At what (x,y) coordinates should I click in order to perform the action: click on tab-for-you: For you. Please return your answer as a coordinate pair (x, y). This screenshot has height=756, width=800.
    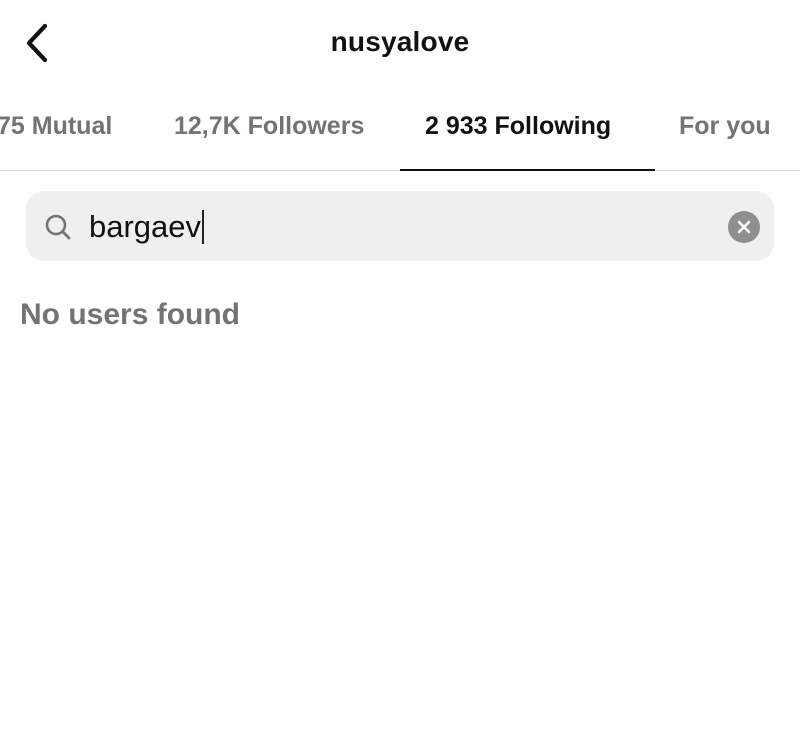
    Looking at the image, I should click on (725, 126).